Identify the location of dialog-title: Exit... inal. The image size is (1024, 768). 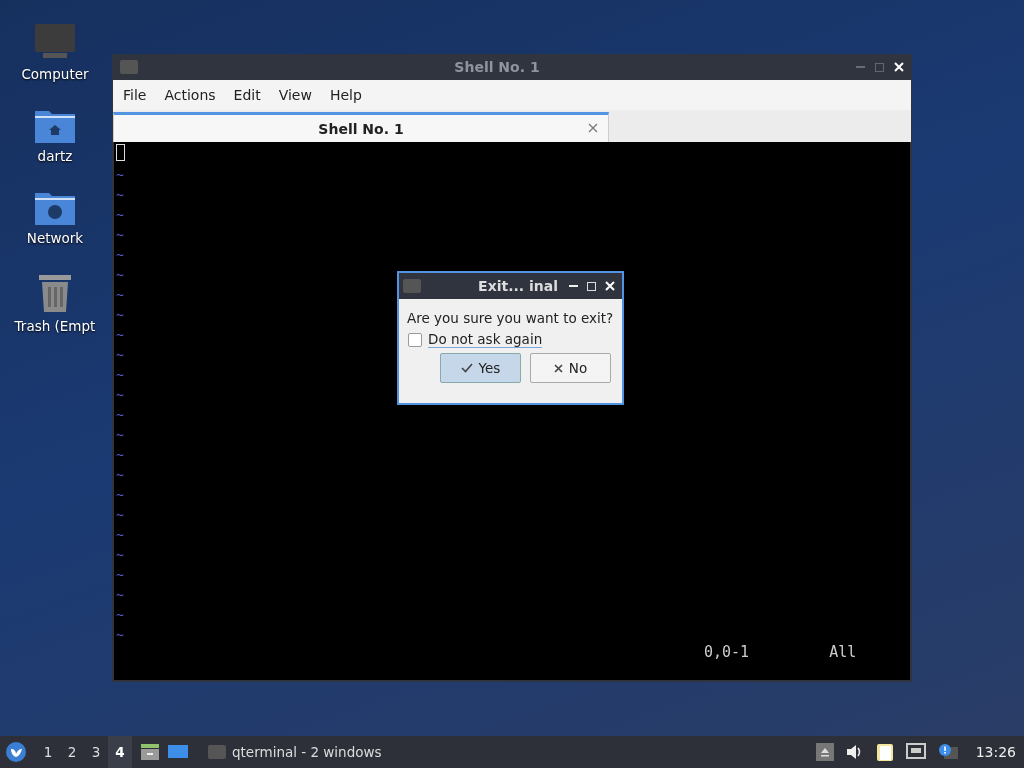
(517, 286).